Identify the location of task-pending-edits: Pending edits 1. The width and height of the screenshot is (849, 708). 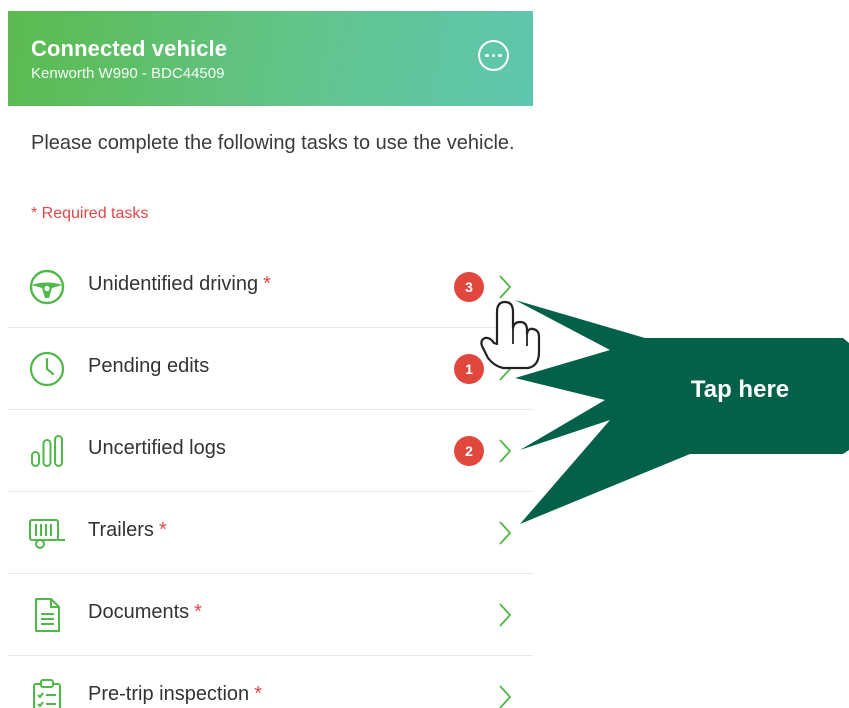
(270, 369).